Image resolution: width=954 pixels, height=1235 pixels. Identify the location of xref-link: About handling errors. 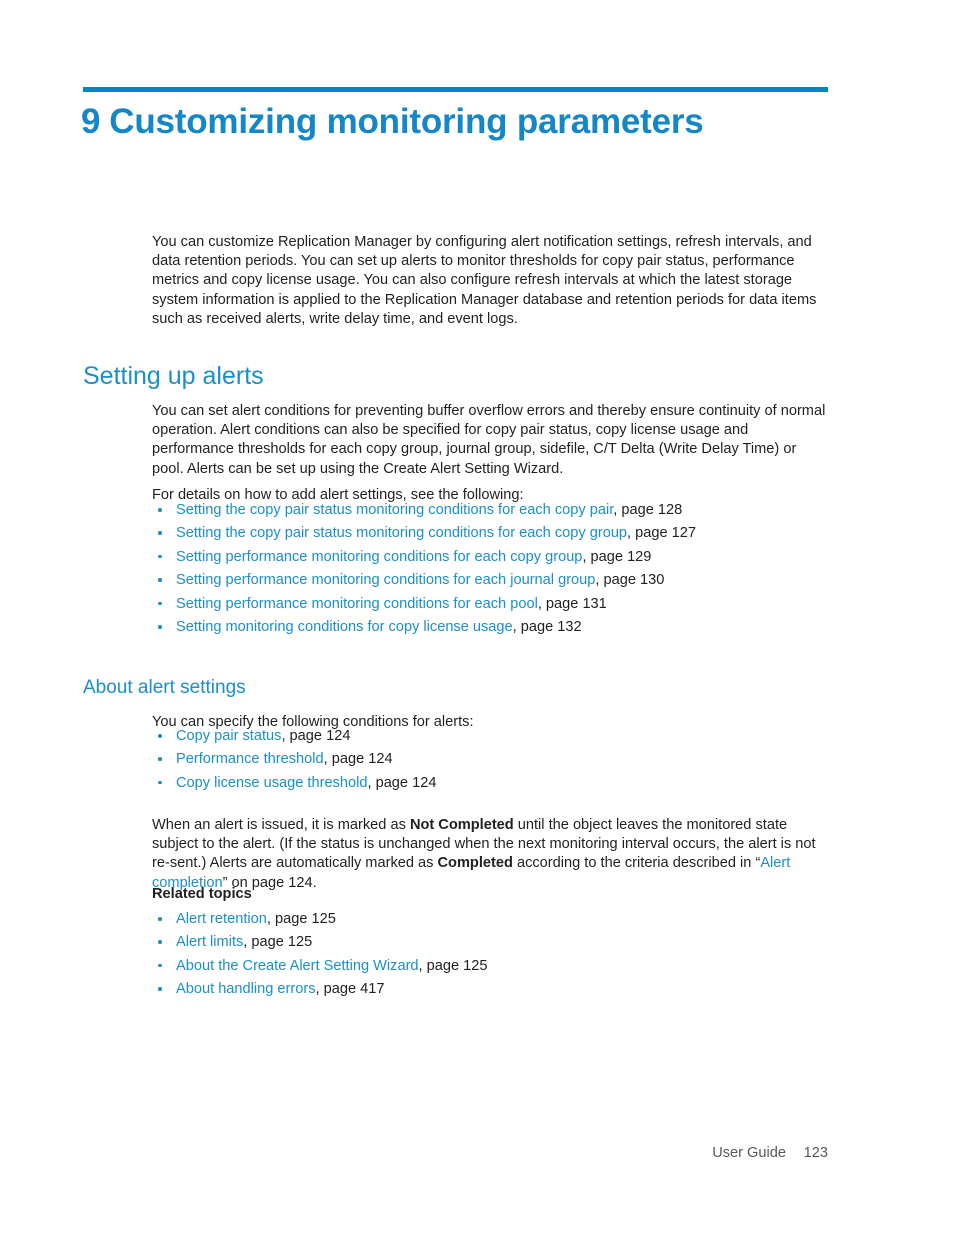
(246, 989).